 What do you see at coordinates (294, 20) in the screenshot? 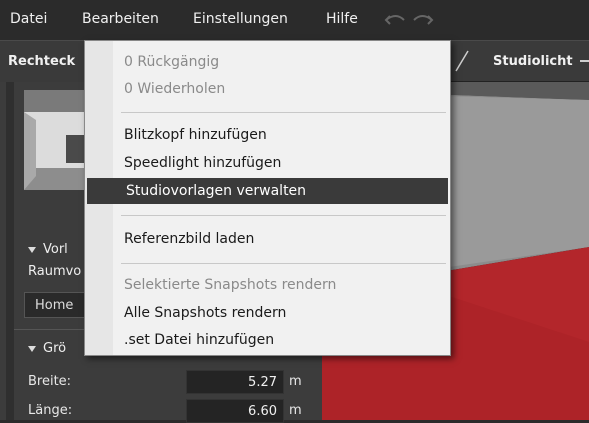
I see `menubar: Datei Bearbeiten Einstellungen Hilfe` at bounding box center [294, 20].